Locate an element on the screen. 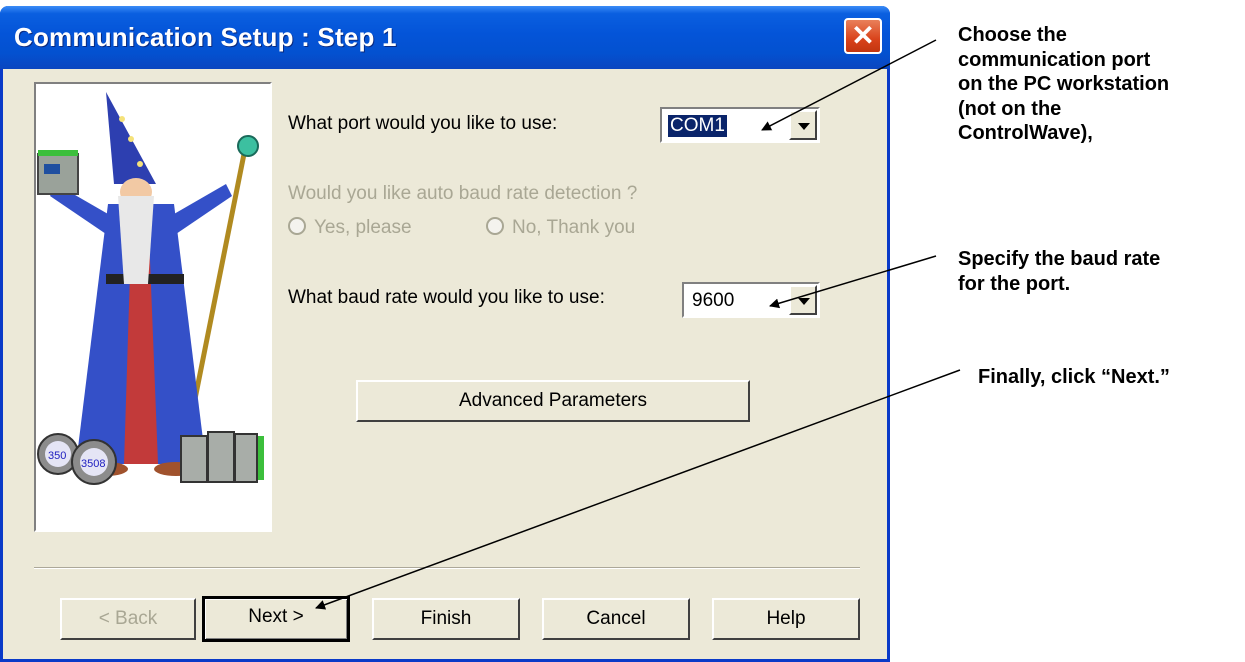  baud-annotation-line: Specify the baud rate is located at coordinates (1059, 259).